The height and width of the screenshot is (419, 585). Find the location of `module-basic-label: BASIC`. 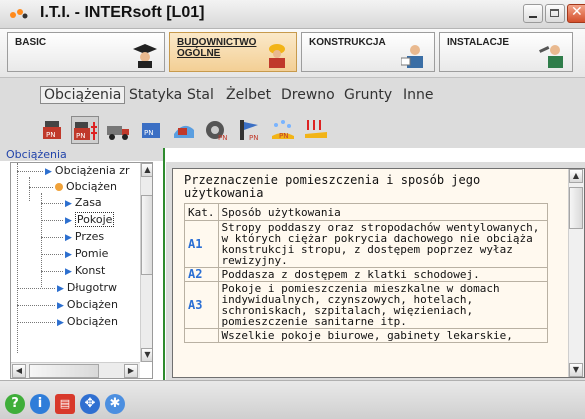

module-basic-label: BASIC is located at coordinates (31, 42).